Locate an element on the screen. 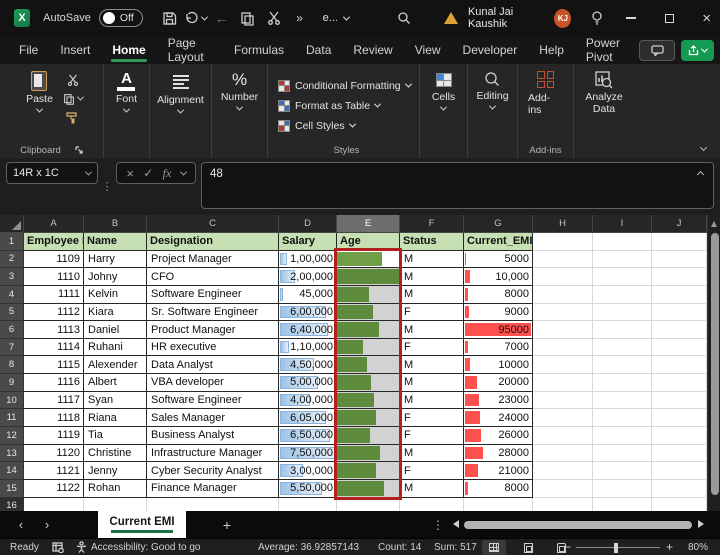 The width and height of the screenshot is (720, 555). ribbon-tab-file: File is located at coordinates (28, 50).